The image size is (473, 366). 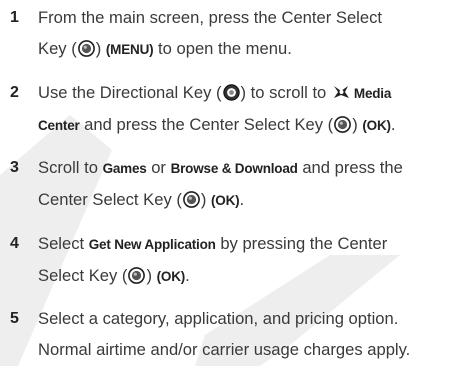 What do you see at coordinates (234, 168) in the screenshot?
I see `softkey-label: Browse & Download` at bounding box center [234, 168].